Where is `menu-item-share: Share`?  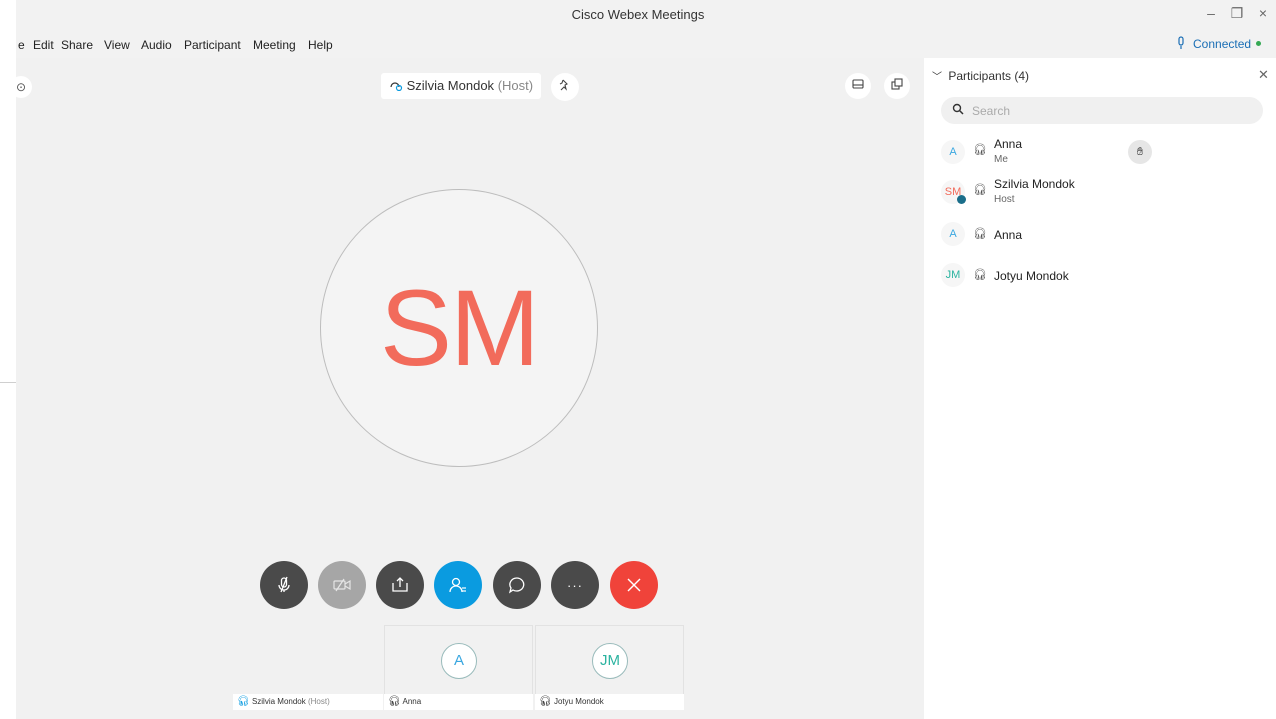
menu-item-share: Share is located at coordinates (77, 45).